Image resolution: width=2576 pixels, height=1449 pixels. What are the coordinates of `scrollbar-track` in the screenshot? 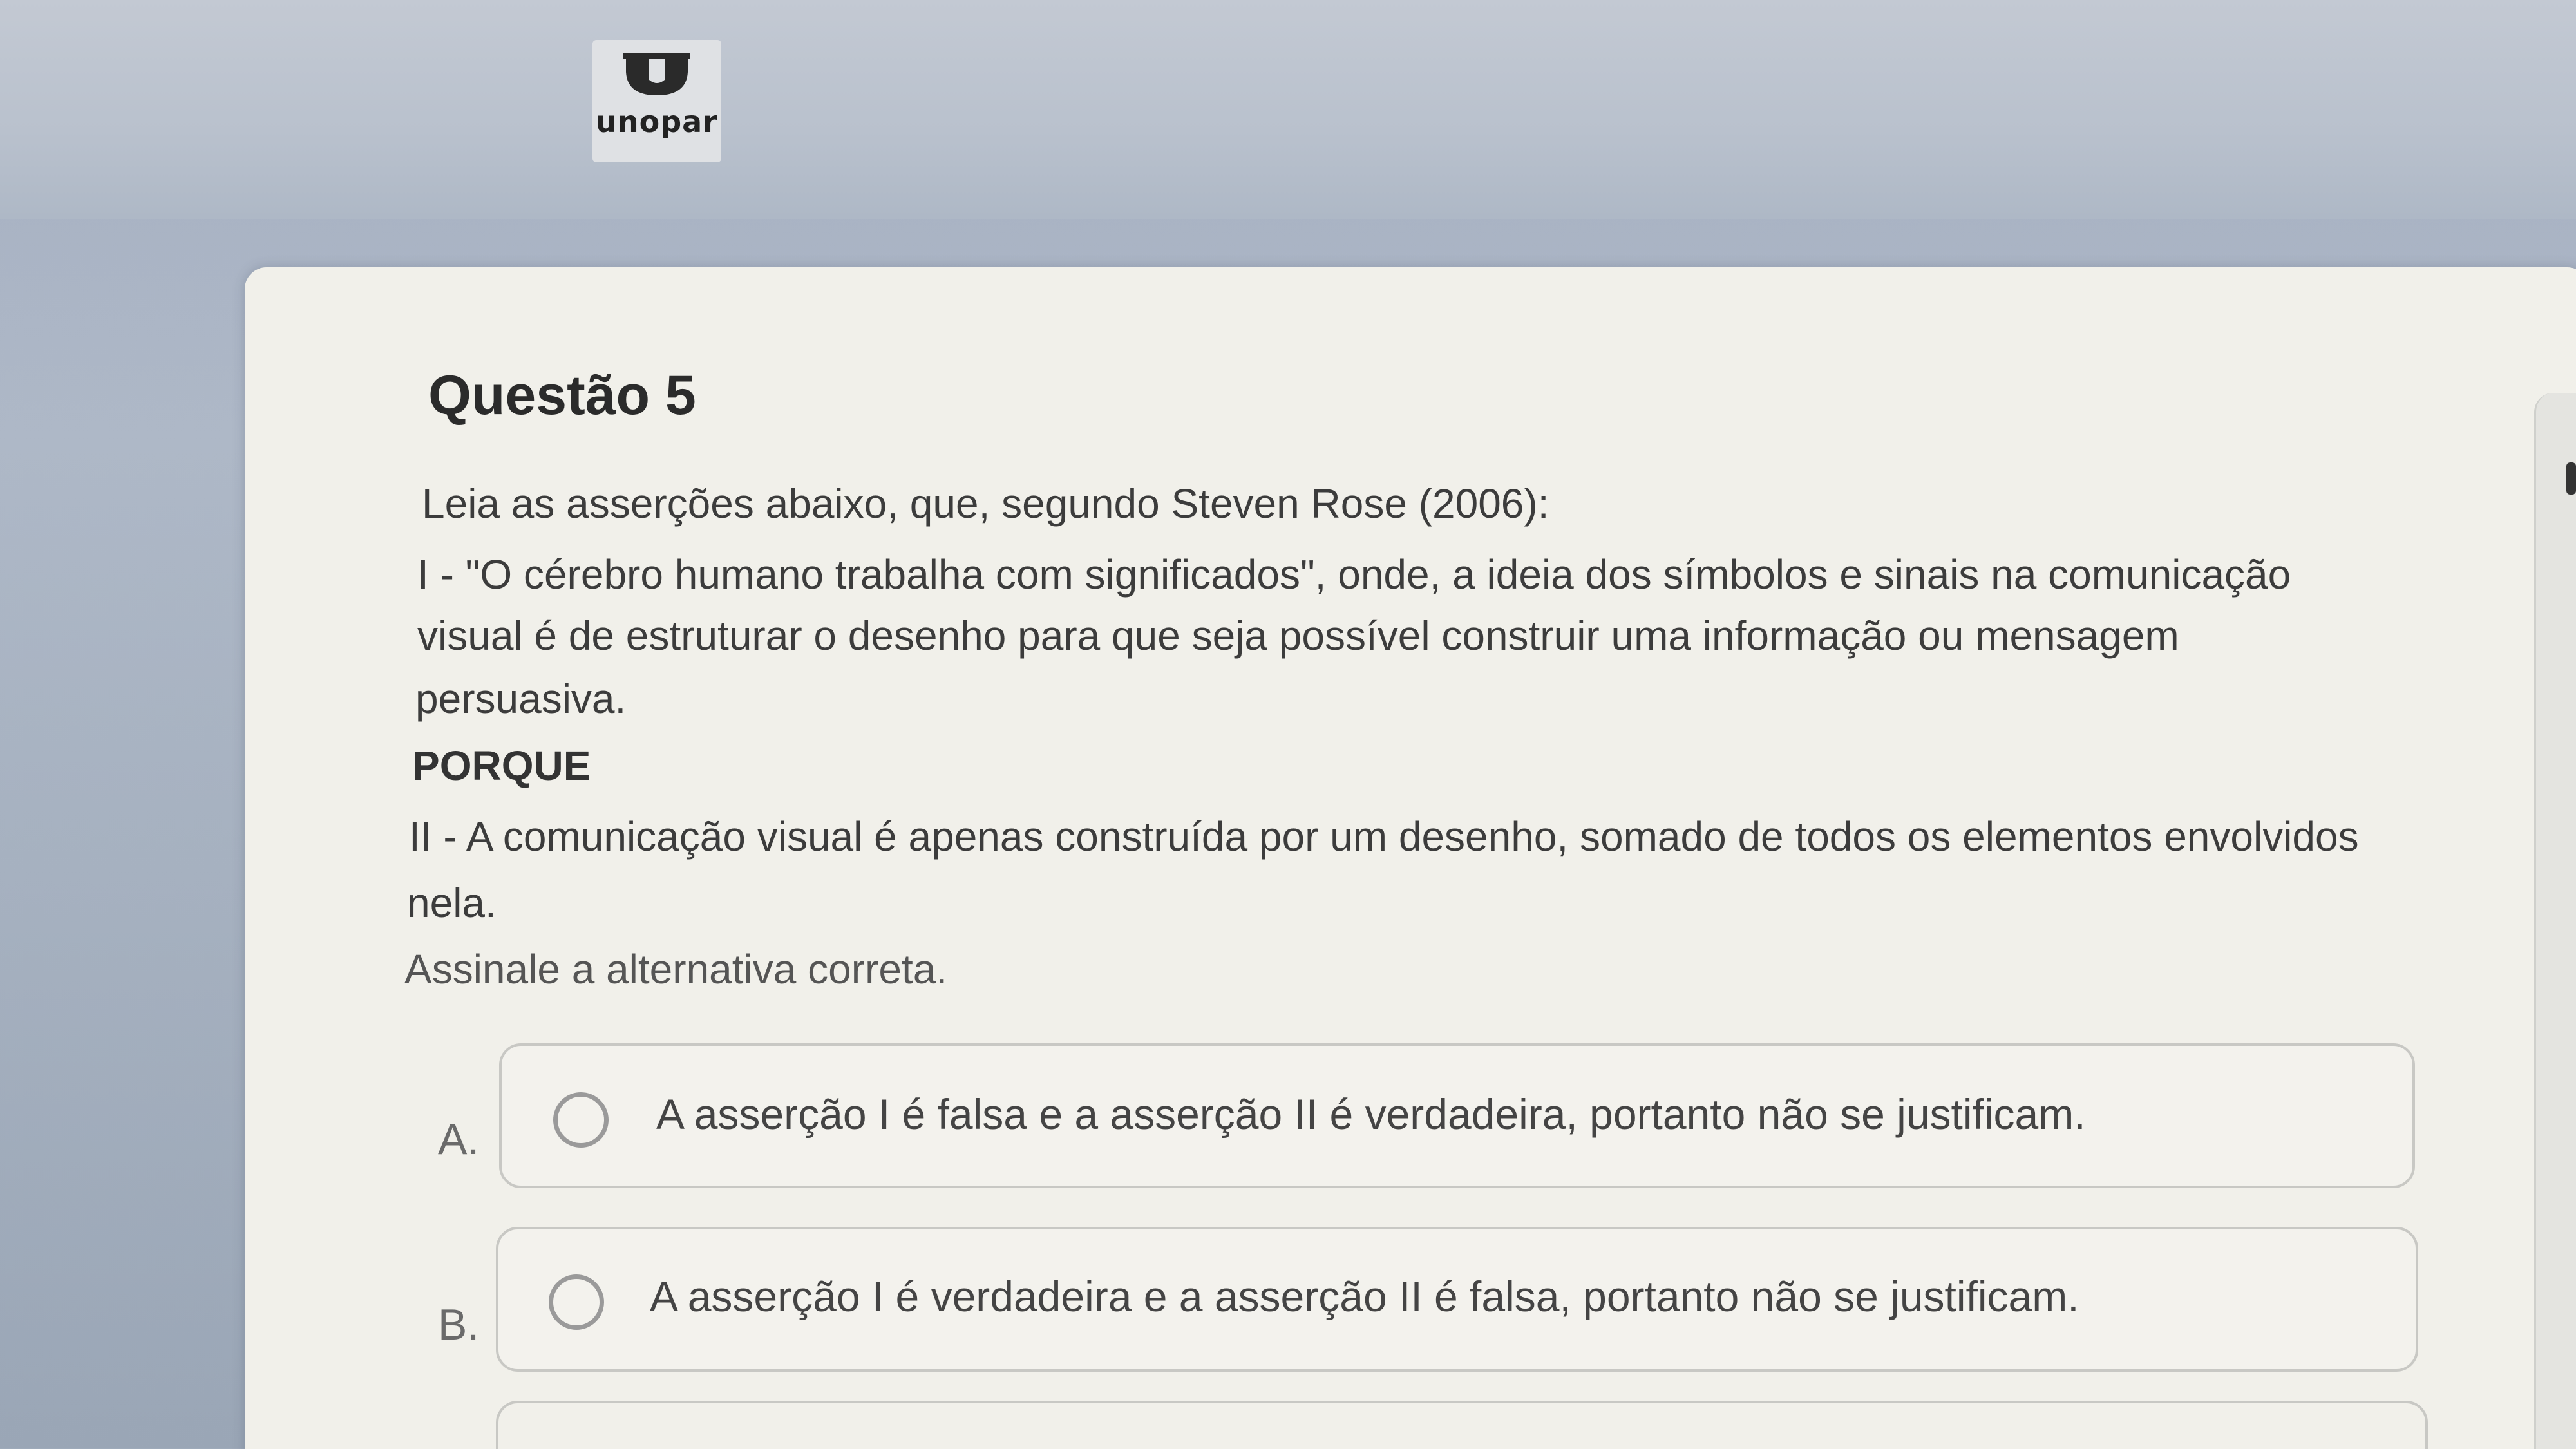 It's located at (2555, 921).